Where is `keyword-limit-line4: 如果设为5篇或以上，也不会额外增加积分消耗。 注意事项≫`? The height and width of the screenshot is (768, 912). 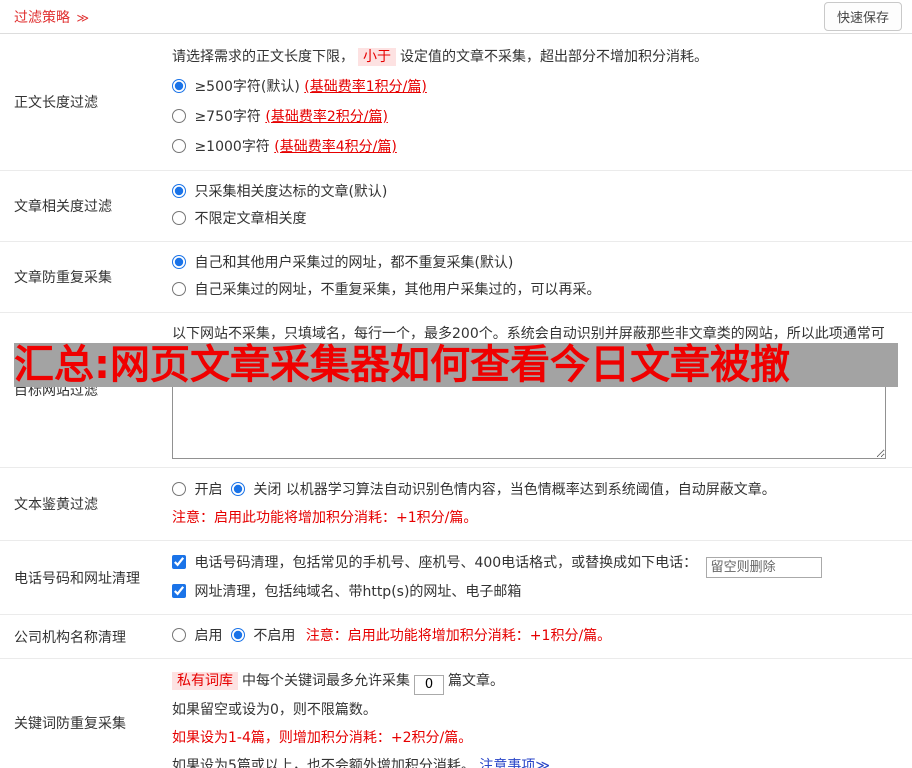
keyword-limit-line4: 如果设为5篇或以上，也不会额外增加积分消耗。 注意事项≫ is located at coordinates (535, 760).